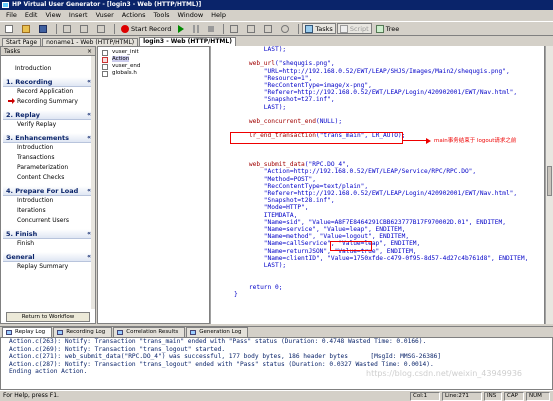 Image resolution: width=553 pixels, height=401 pixels. What do you see at coordinates (48, 201) in the screenshot?
I see `task-load-introduction: Introduction` at bounding box center [48, 201].